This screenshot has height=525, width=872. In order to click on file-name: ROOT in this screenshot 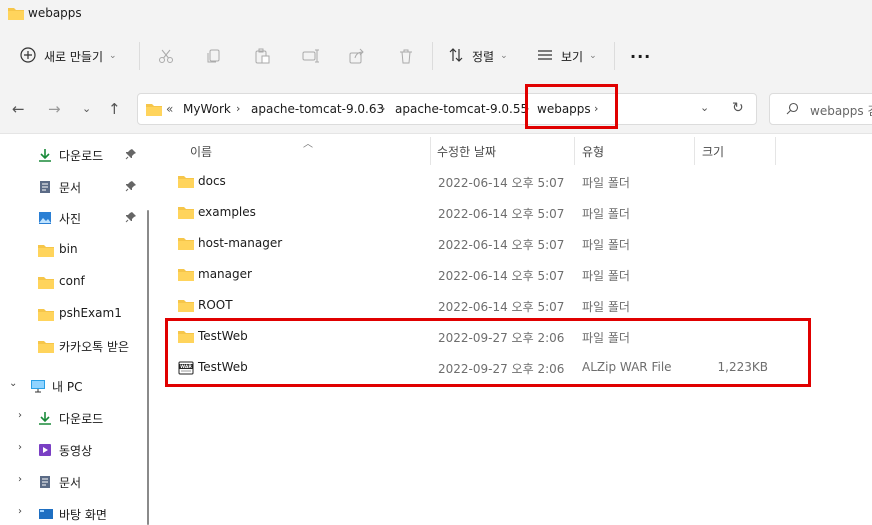, I will do `click(215, 305)`.